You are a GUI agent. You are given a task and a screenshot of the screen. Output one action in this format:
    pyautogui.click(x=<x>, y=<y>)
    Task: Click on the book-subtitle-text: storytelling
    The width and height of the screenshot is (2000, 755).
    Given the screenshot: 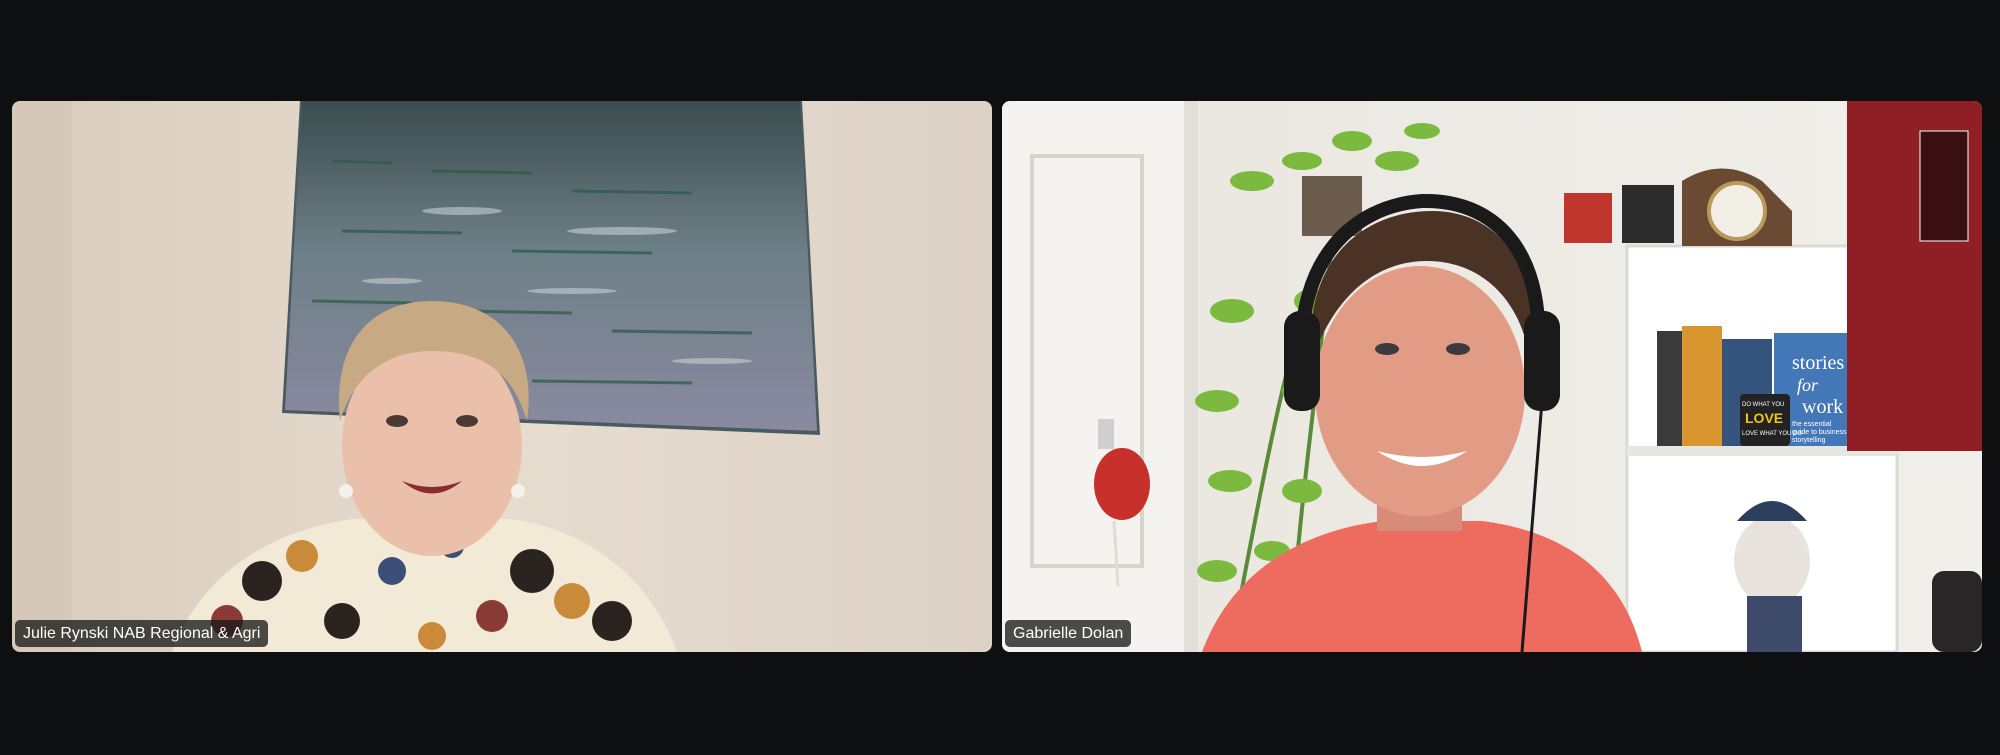 What is the action you would take?
    pyautogui.click(x=1809, y=440)
    